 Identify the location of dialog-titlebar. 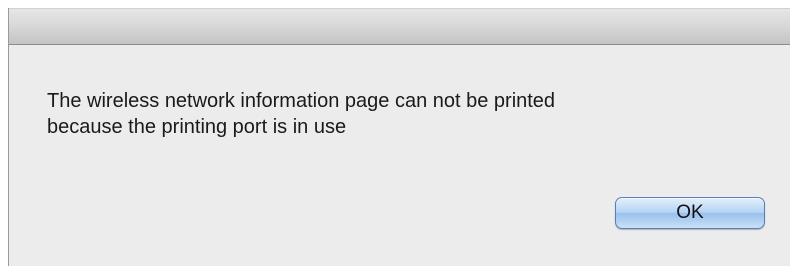
(399, 26).